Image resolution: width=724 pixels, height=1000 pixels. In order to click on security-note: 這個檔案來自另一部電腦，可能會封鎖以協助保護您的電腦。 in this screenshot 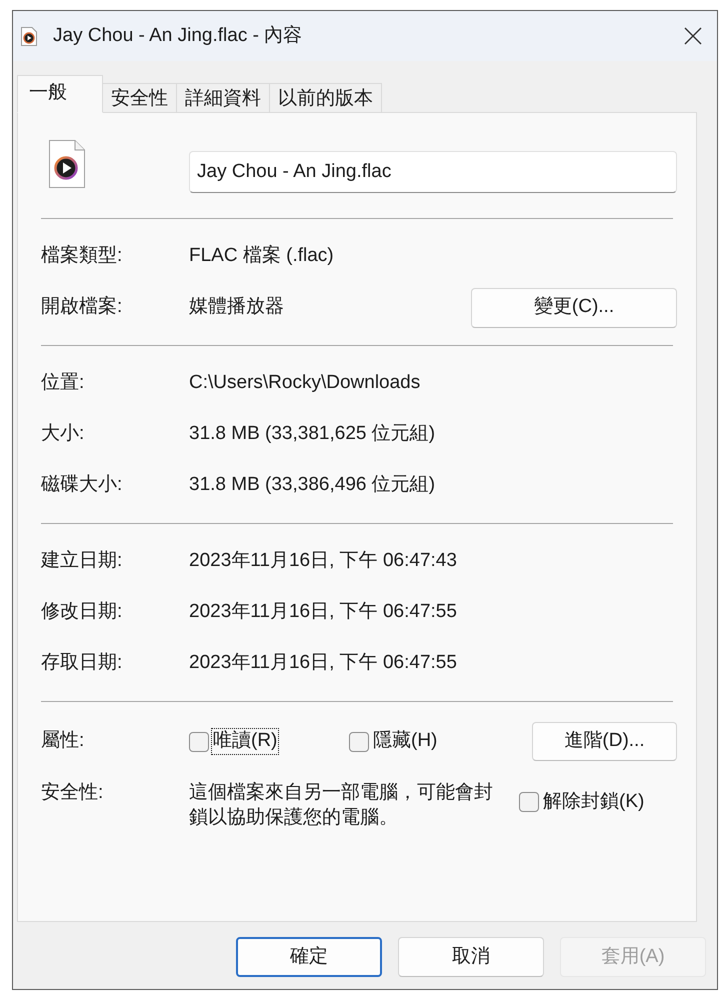, I will do `click(341, 805)`.